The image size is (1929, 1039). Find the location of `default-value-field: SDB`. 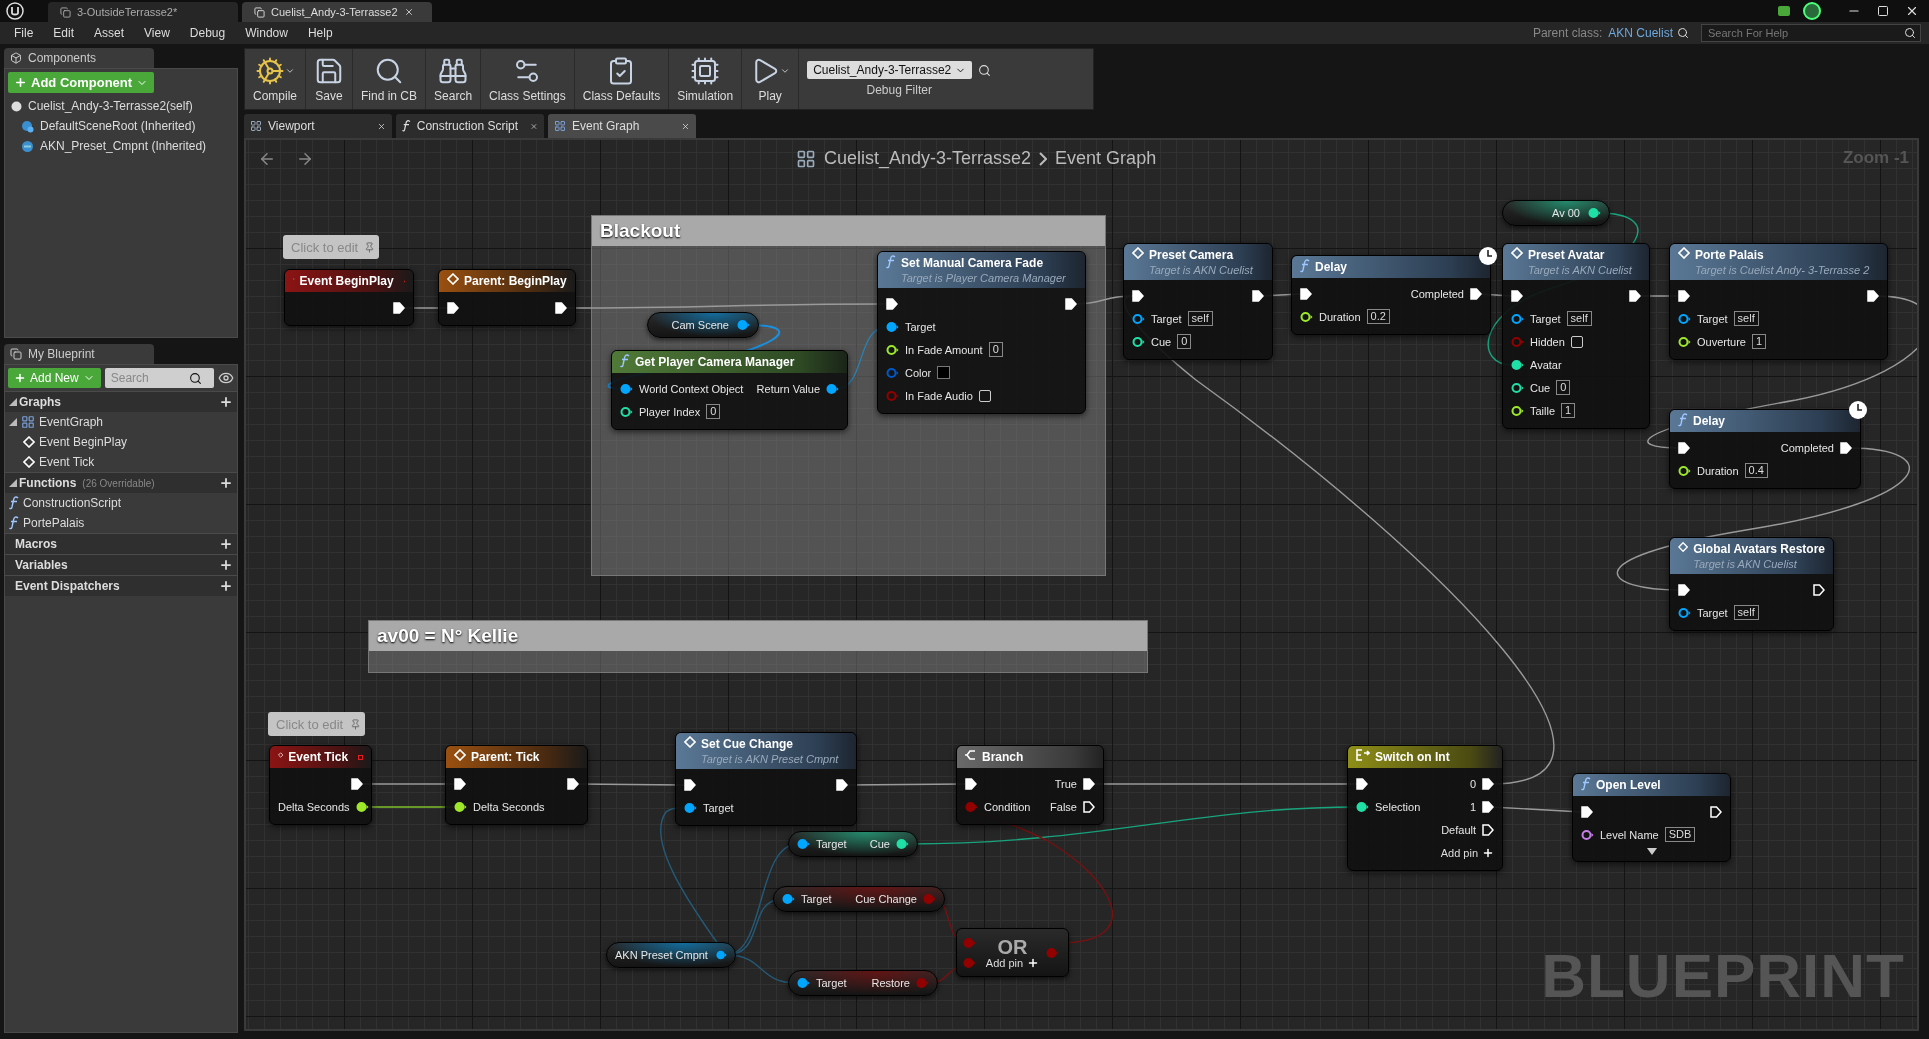

default-value-field: SDB is located at coordinates (1680, 834).